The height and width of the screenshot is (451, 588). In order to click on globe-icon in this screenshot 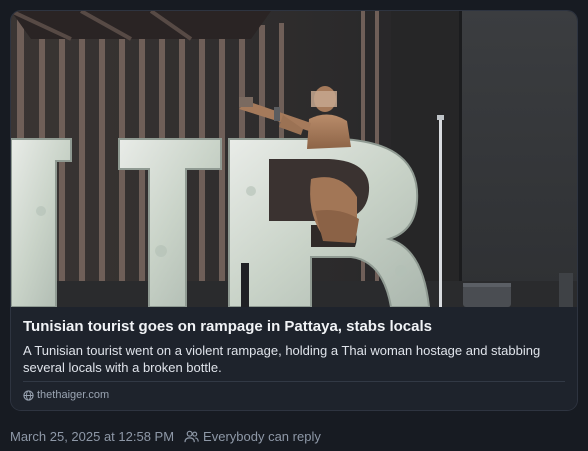, I will do `click(28, 395)`.